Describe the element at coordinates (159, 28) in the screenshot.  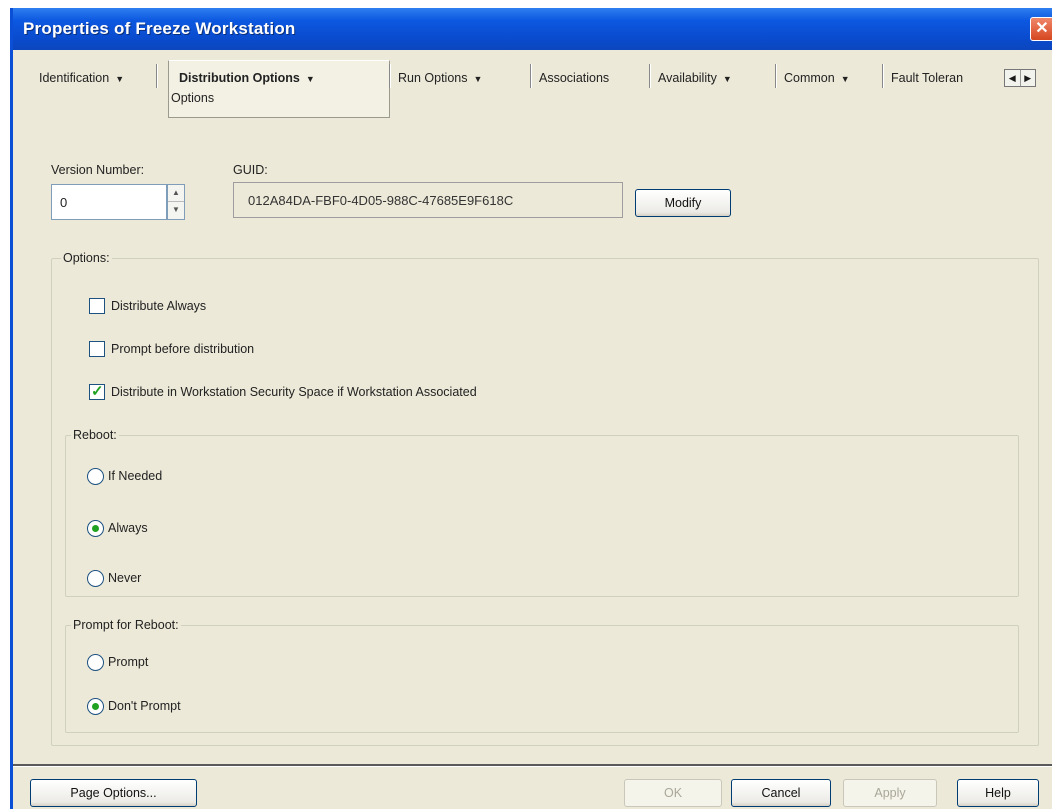
I see `window-title: Properties of Freeze Workstation` at that location.